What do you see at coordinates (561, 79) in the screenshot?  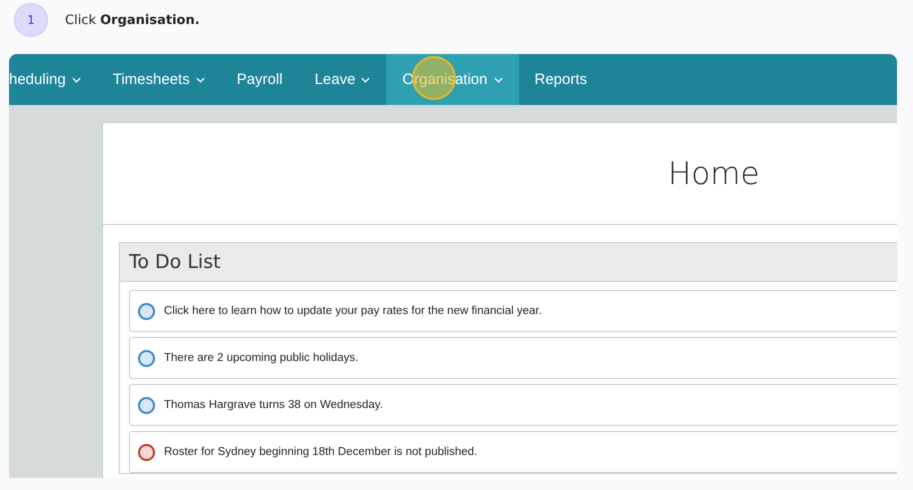 I see `nav-item: Reports` at bounding box center [561, 79].